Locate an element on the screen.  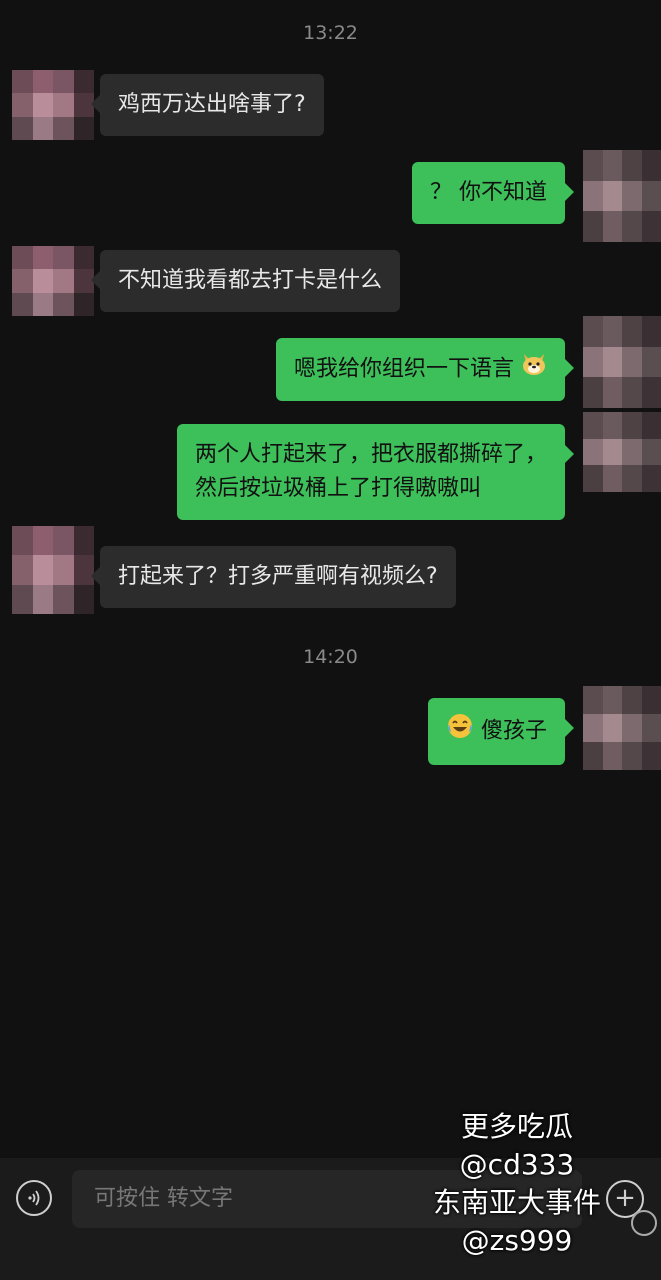
message-line: 然后按垃圾桶上了打得嗷嗷叫 is located at coordinates (337, 488).